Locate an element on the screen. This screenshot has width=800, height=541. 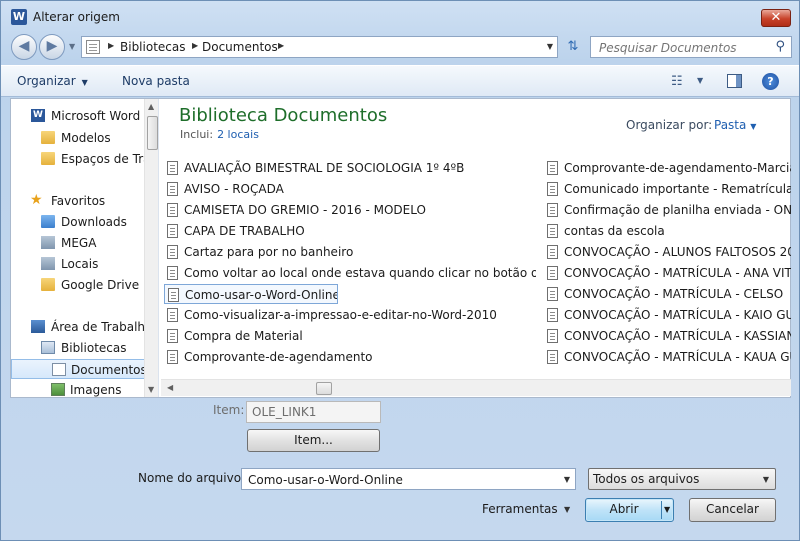
file-item: CAPA DE TRABALHO is located at coordinates (350, 231).